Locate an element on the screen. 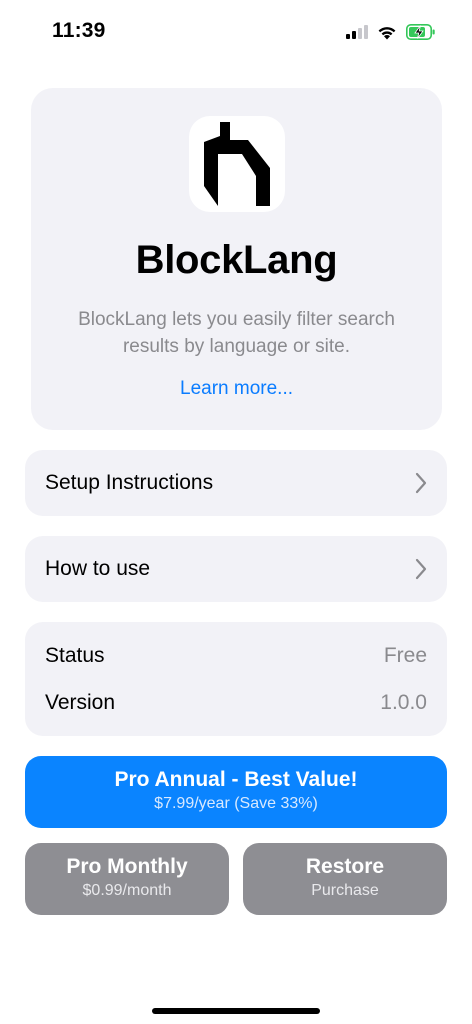 The width and height of the screenshot is (472, 1024). pro-annual-price: $7.99/year (Save 33%) is located at coordinates (236, 803).